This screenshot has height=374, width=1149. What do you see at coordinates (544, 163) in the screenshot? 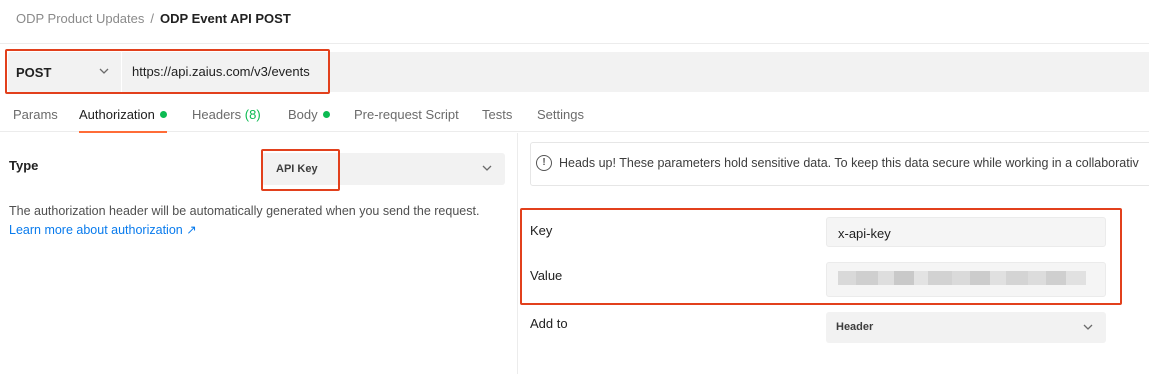
I see `info-icon: !` at bounding box center [544, 163].